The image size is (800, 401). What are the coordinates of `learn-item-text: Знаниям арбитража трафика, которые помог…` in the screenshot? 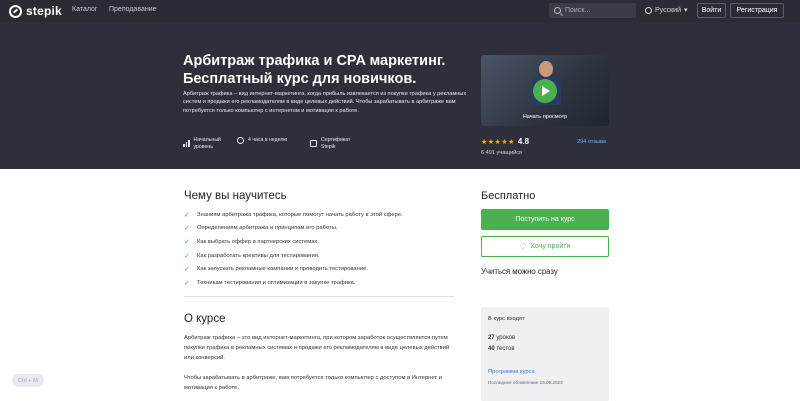 It's located at (300, 214).